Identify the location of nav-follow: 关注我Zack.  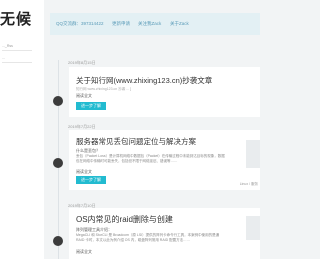
(149, 24).